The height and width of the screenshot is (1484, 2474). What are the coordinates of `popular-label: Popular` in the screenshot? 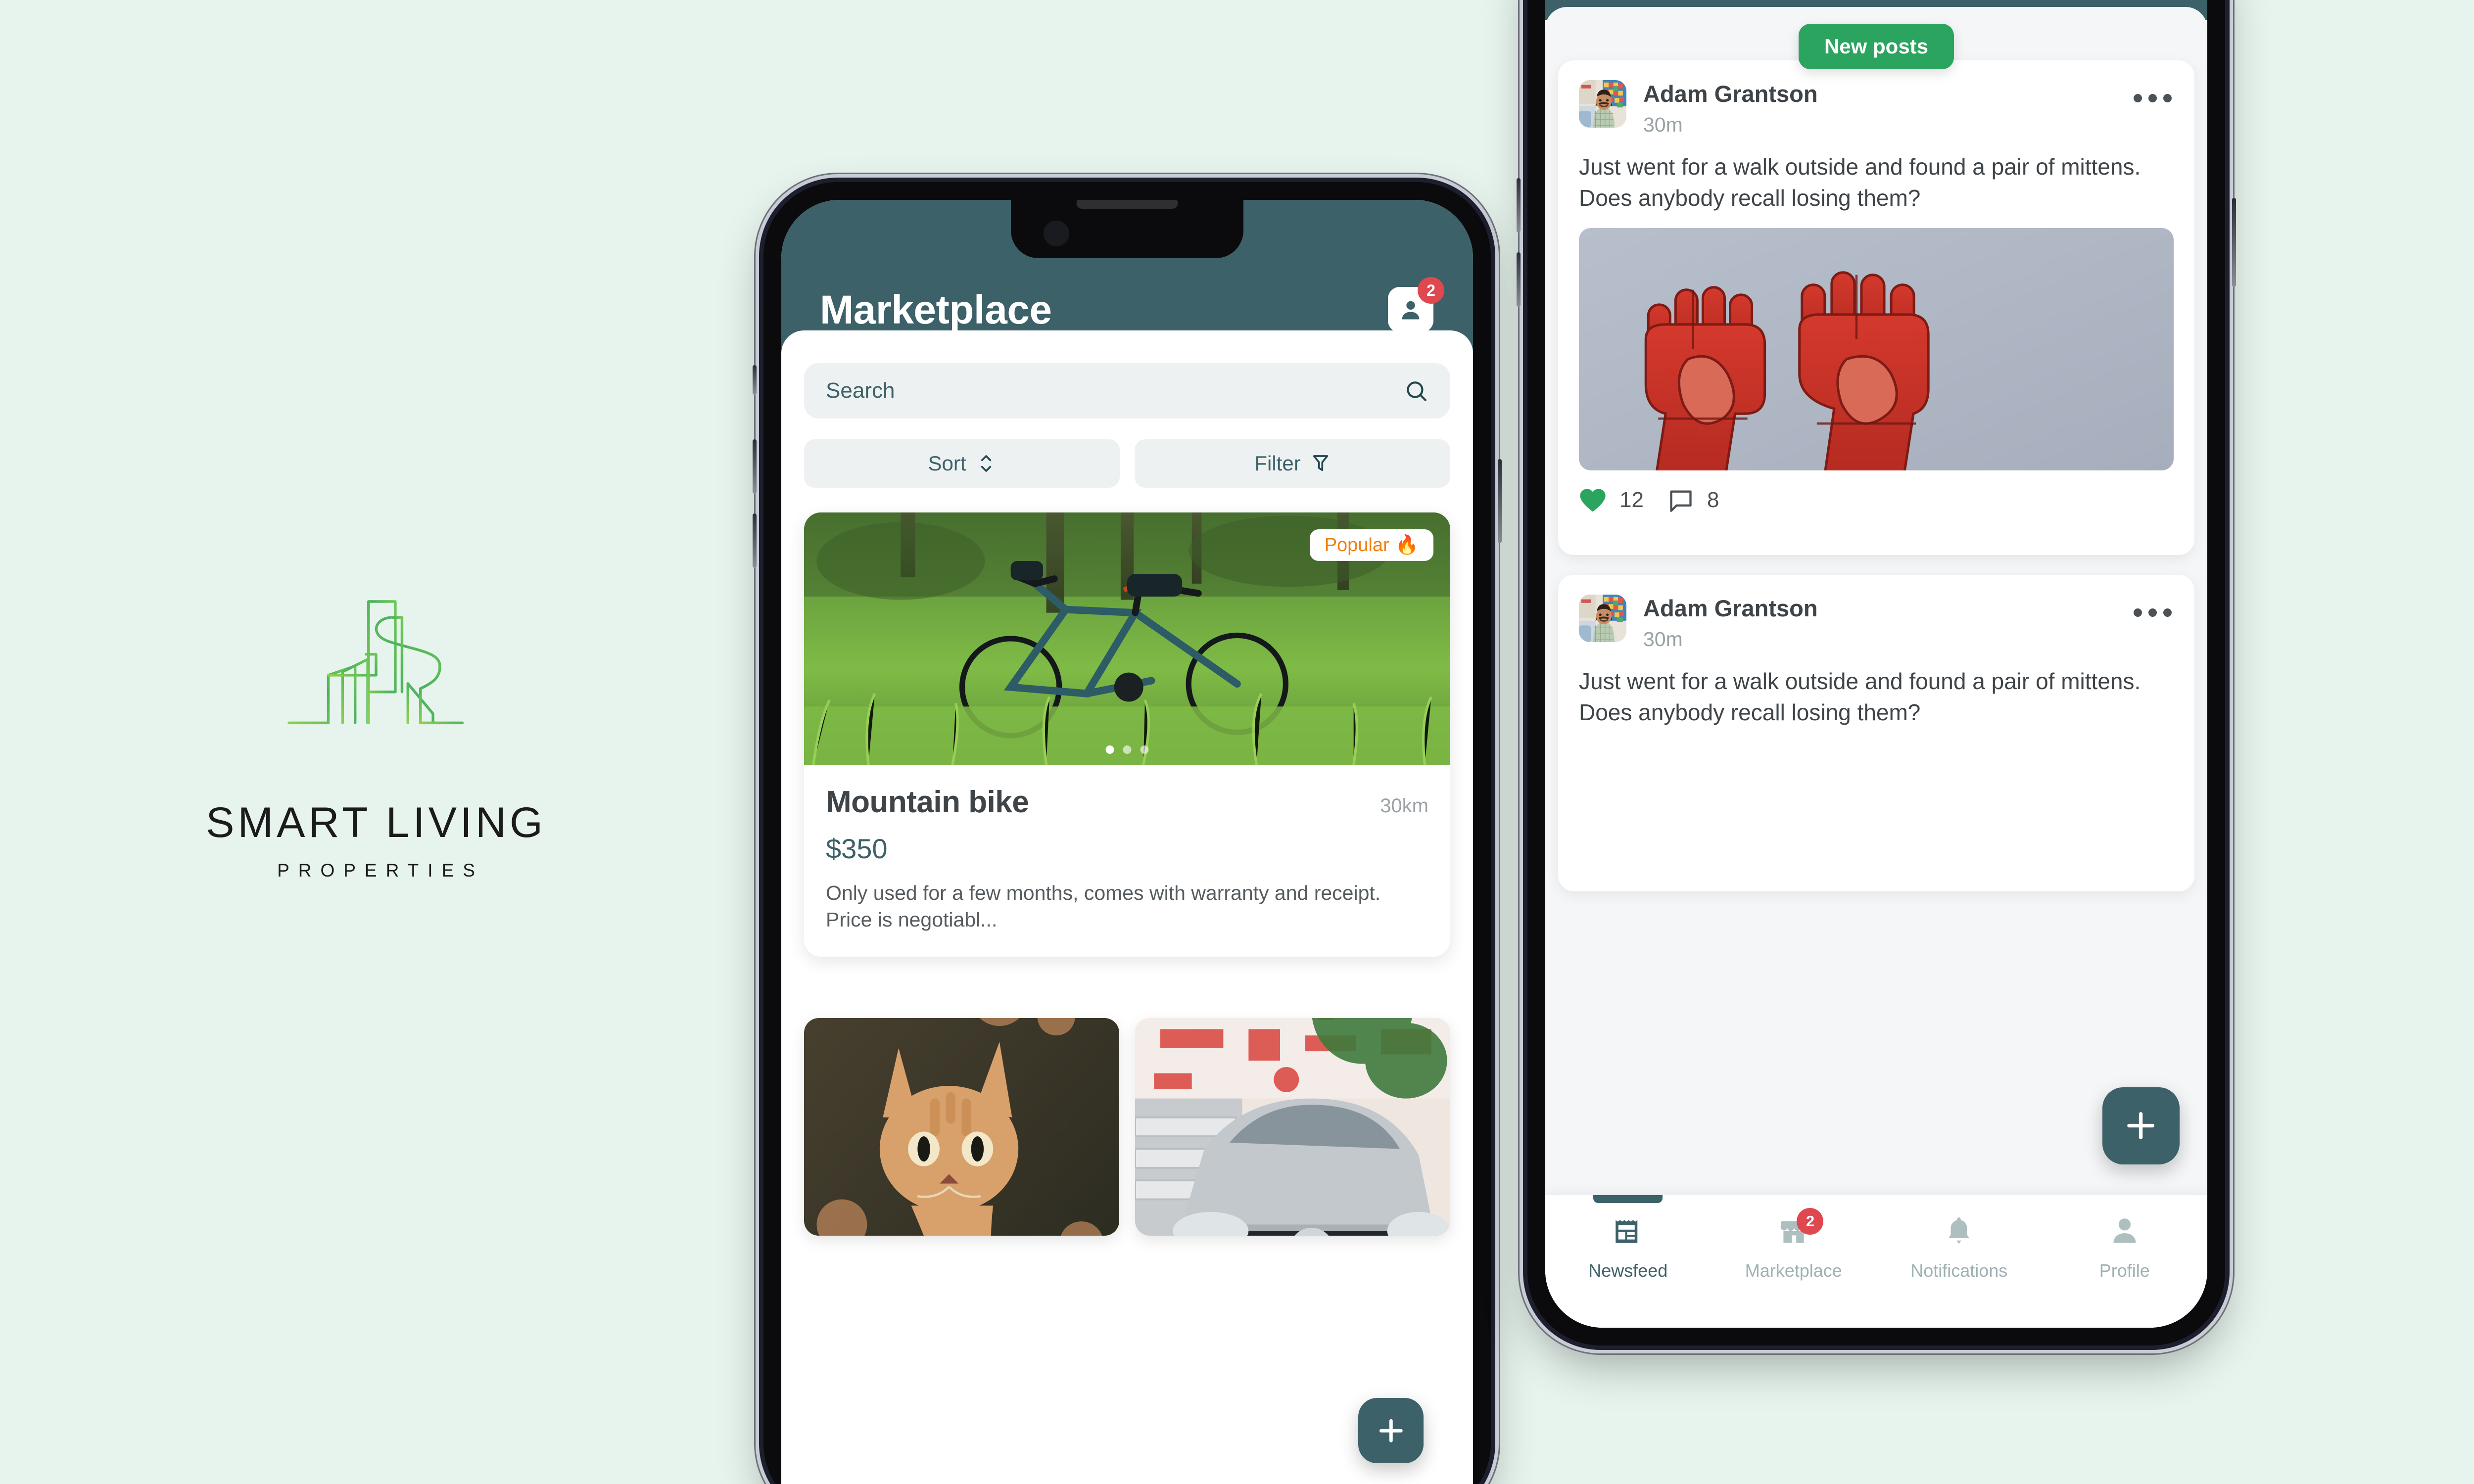 It's located at (1356, 545).